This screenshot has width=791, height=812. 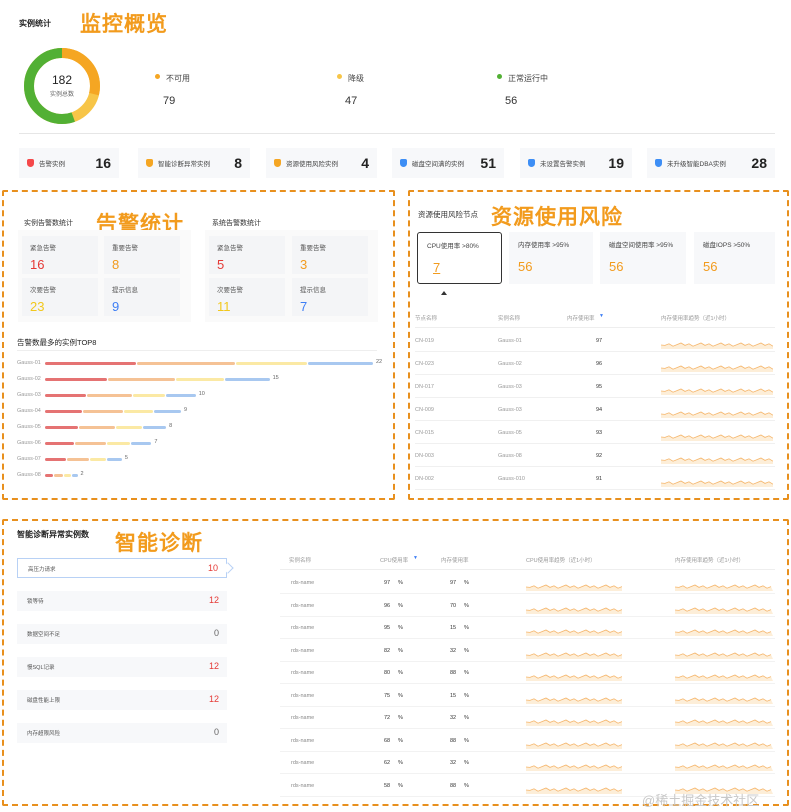 What do you see at coordinates (387, 740) in the screenshot?
I see `cpu-usage: 68` at bounding box center [387, 740].